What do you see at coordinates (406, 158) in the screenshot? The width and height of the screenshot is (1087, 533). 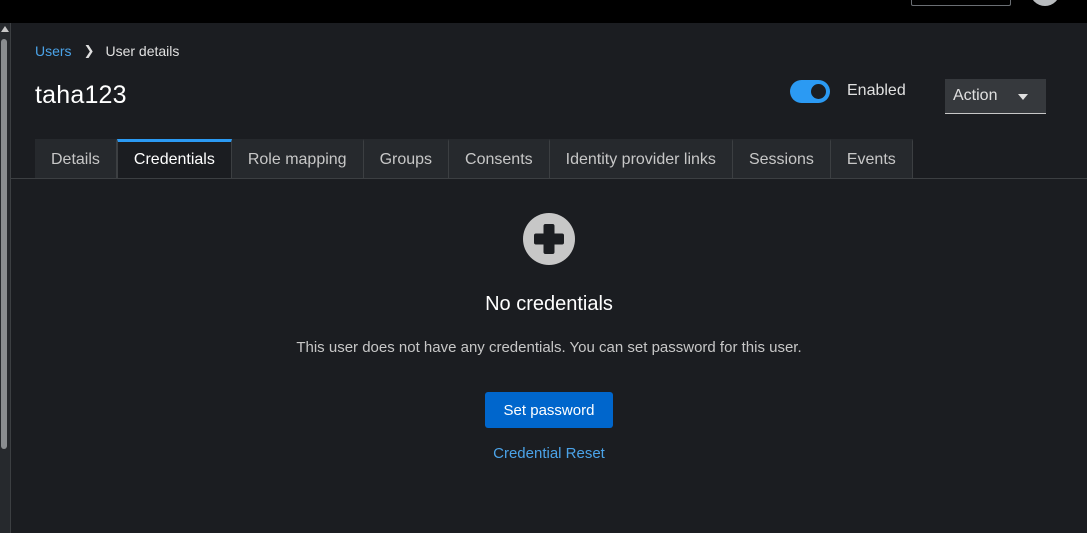 I see `tab-groups: Groups` at bounding box center [406, 158].